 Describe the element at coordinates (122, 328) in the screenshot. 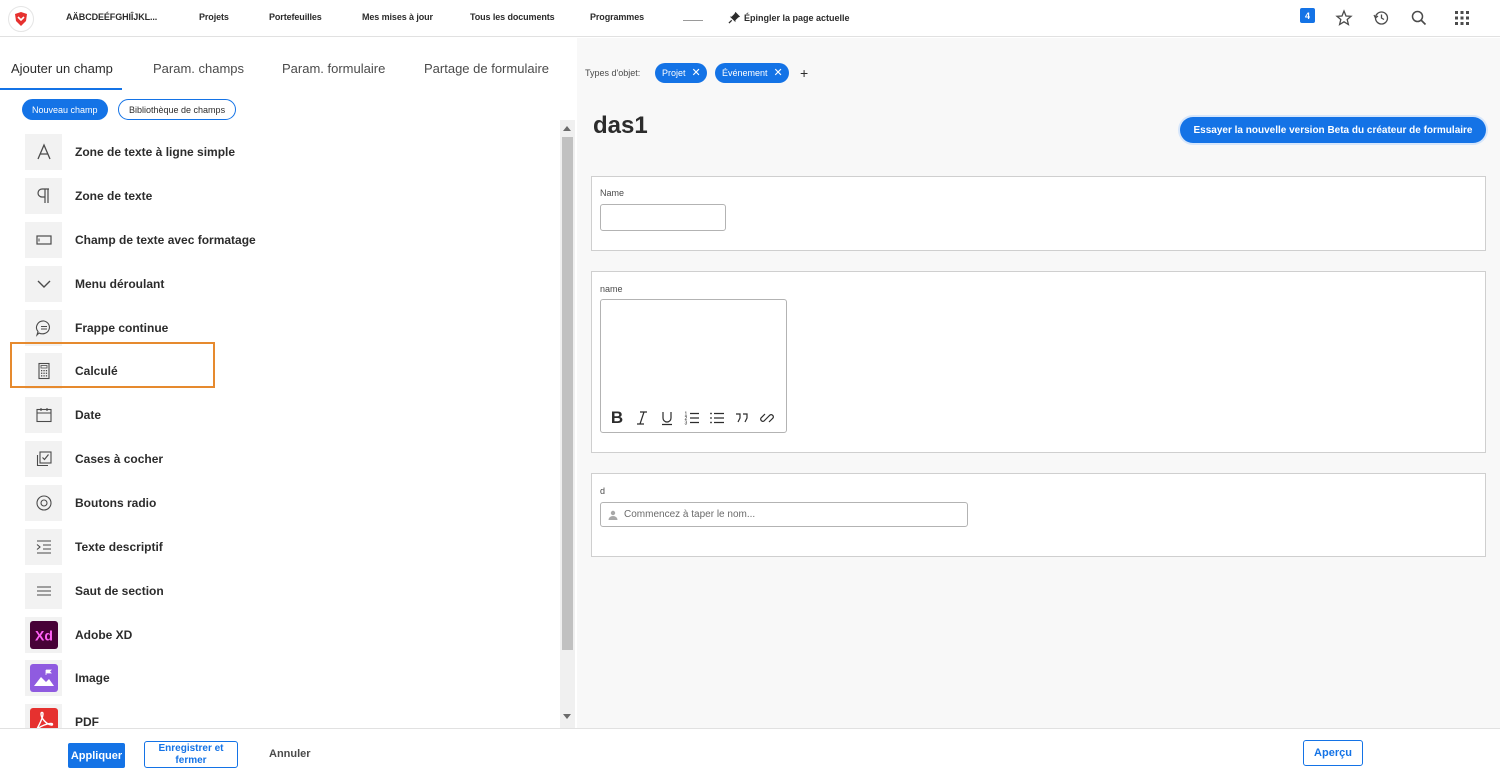

I see `field-type-label: Frappe continue` at that location.